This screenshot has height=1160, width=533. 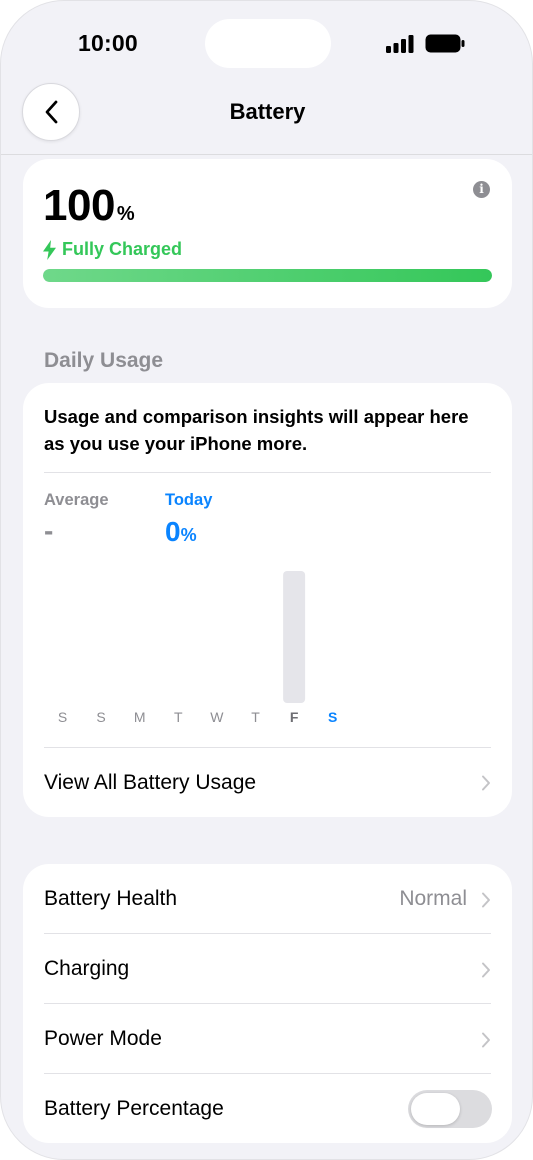 I want to click on battery-percentage-row: Battery Percentage, so click(x=134, y=1109).